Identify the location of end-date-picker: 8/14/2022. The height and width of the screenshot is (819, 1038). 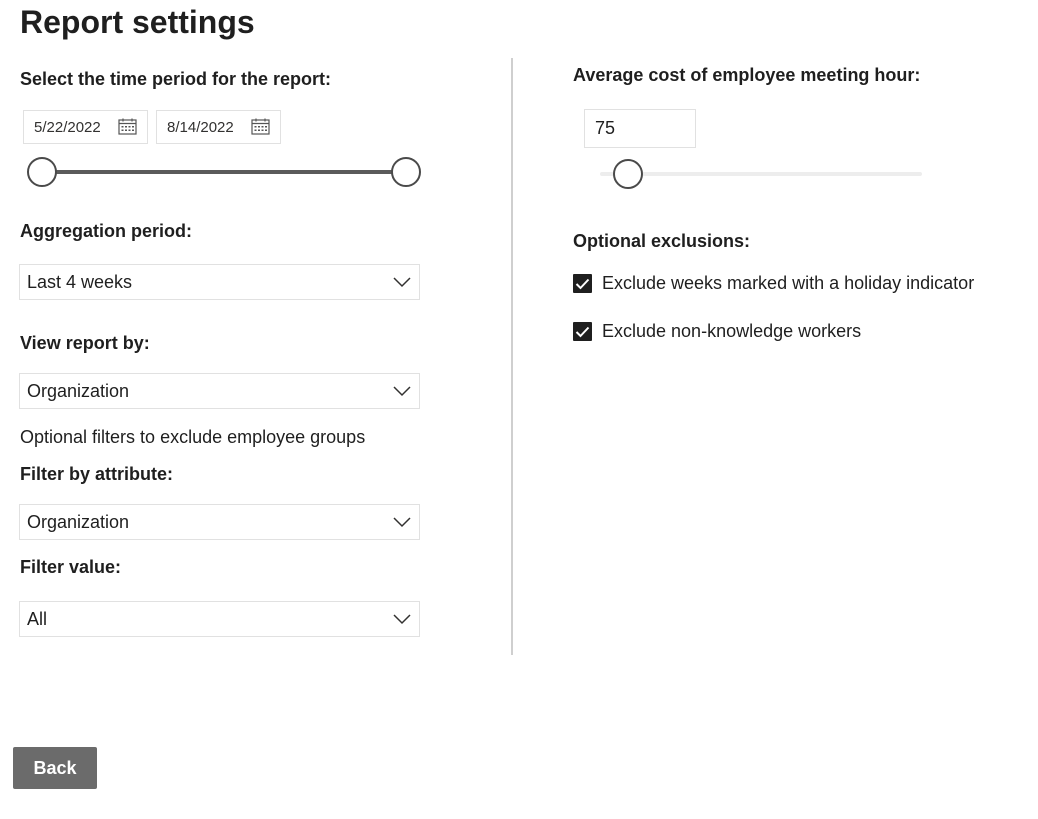
(218, 127).